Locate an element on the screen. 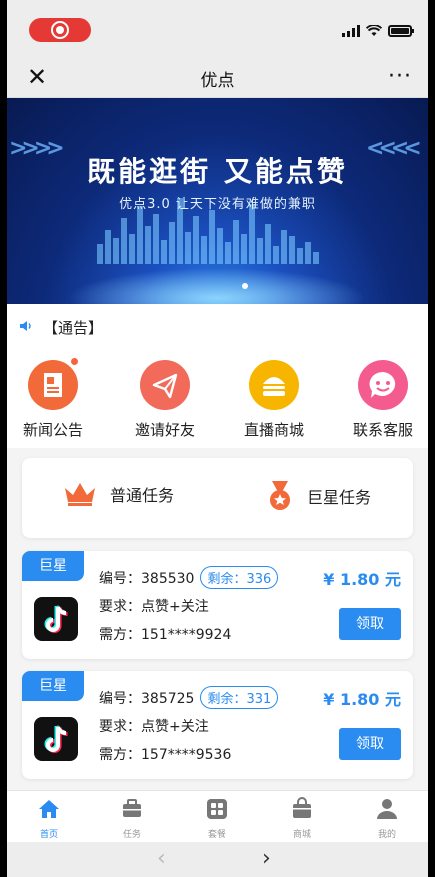 The width and height of the screenshot is (435, 877). tab-label: 套餐 is located at coordinates (216, 835).